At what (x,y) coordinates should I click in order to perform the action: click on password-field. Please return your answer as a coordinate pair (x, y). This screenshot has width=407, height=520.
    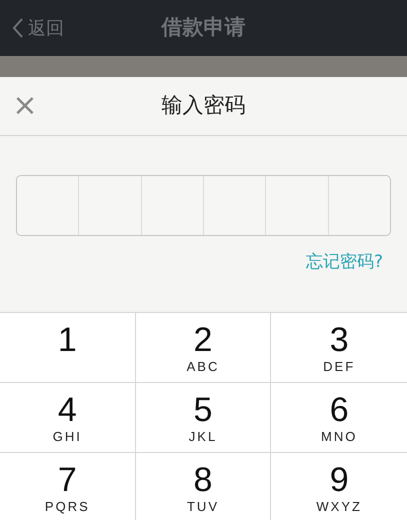
    Looking at the image, I should click on (203, 205).